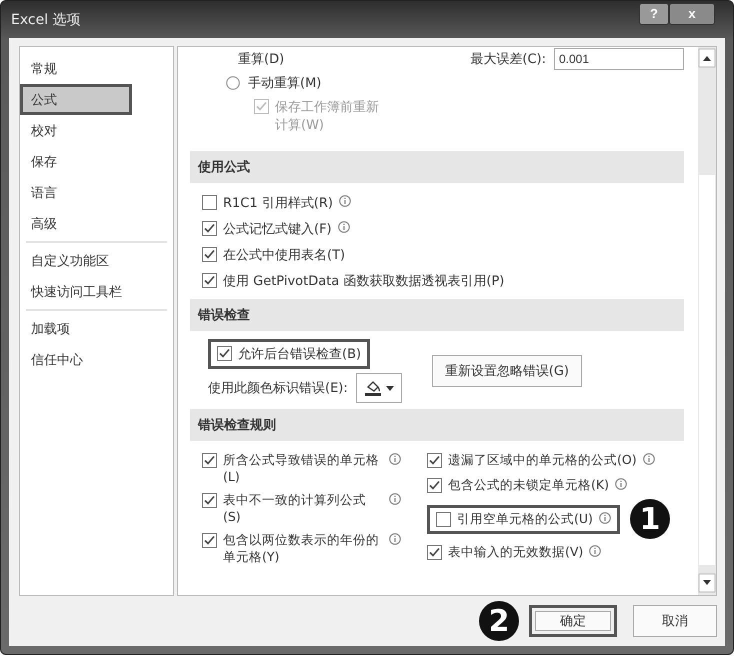 Image resolution: width=734 pixels, height=661 pixels. I want to click on callout-number: 1, so click(650, 519).